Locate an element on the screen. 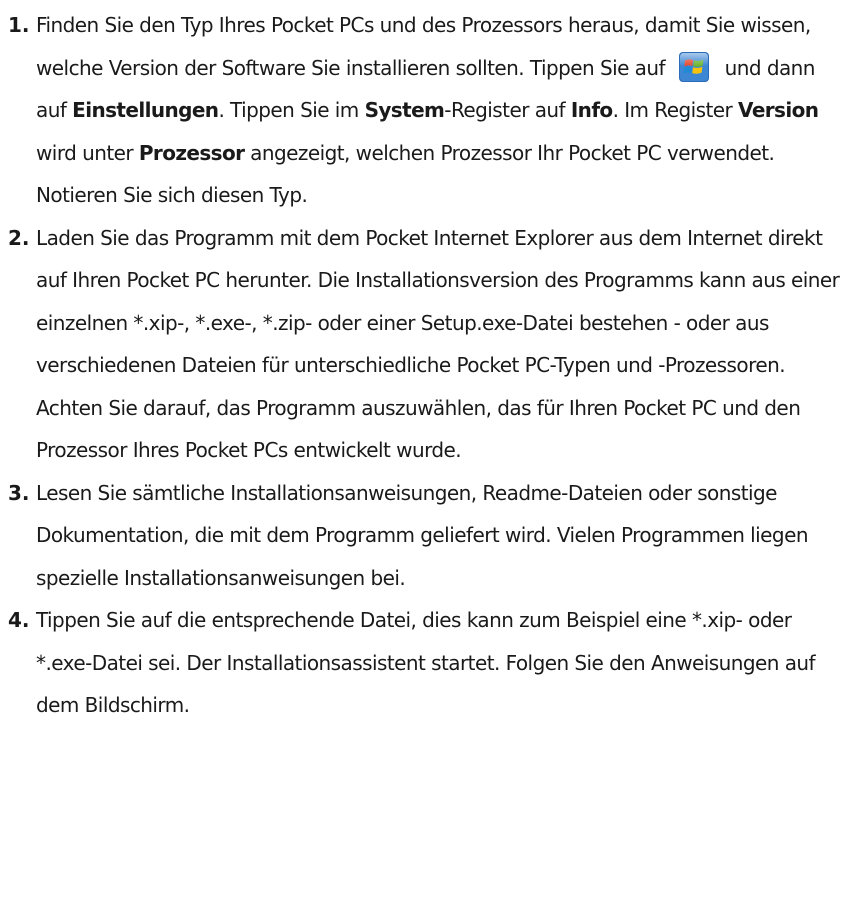 The image size is (850, 901). step-number: 2. is located at coordinates (19, 237).